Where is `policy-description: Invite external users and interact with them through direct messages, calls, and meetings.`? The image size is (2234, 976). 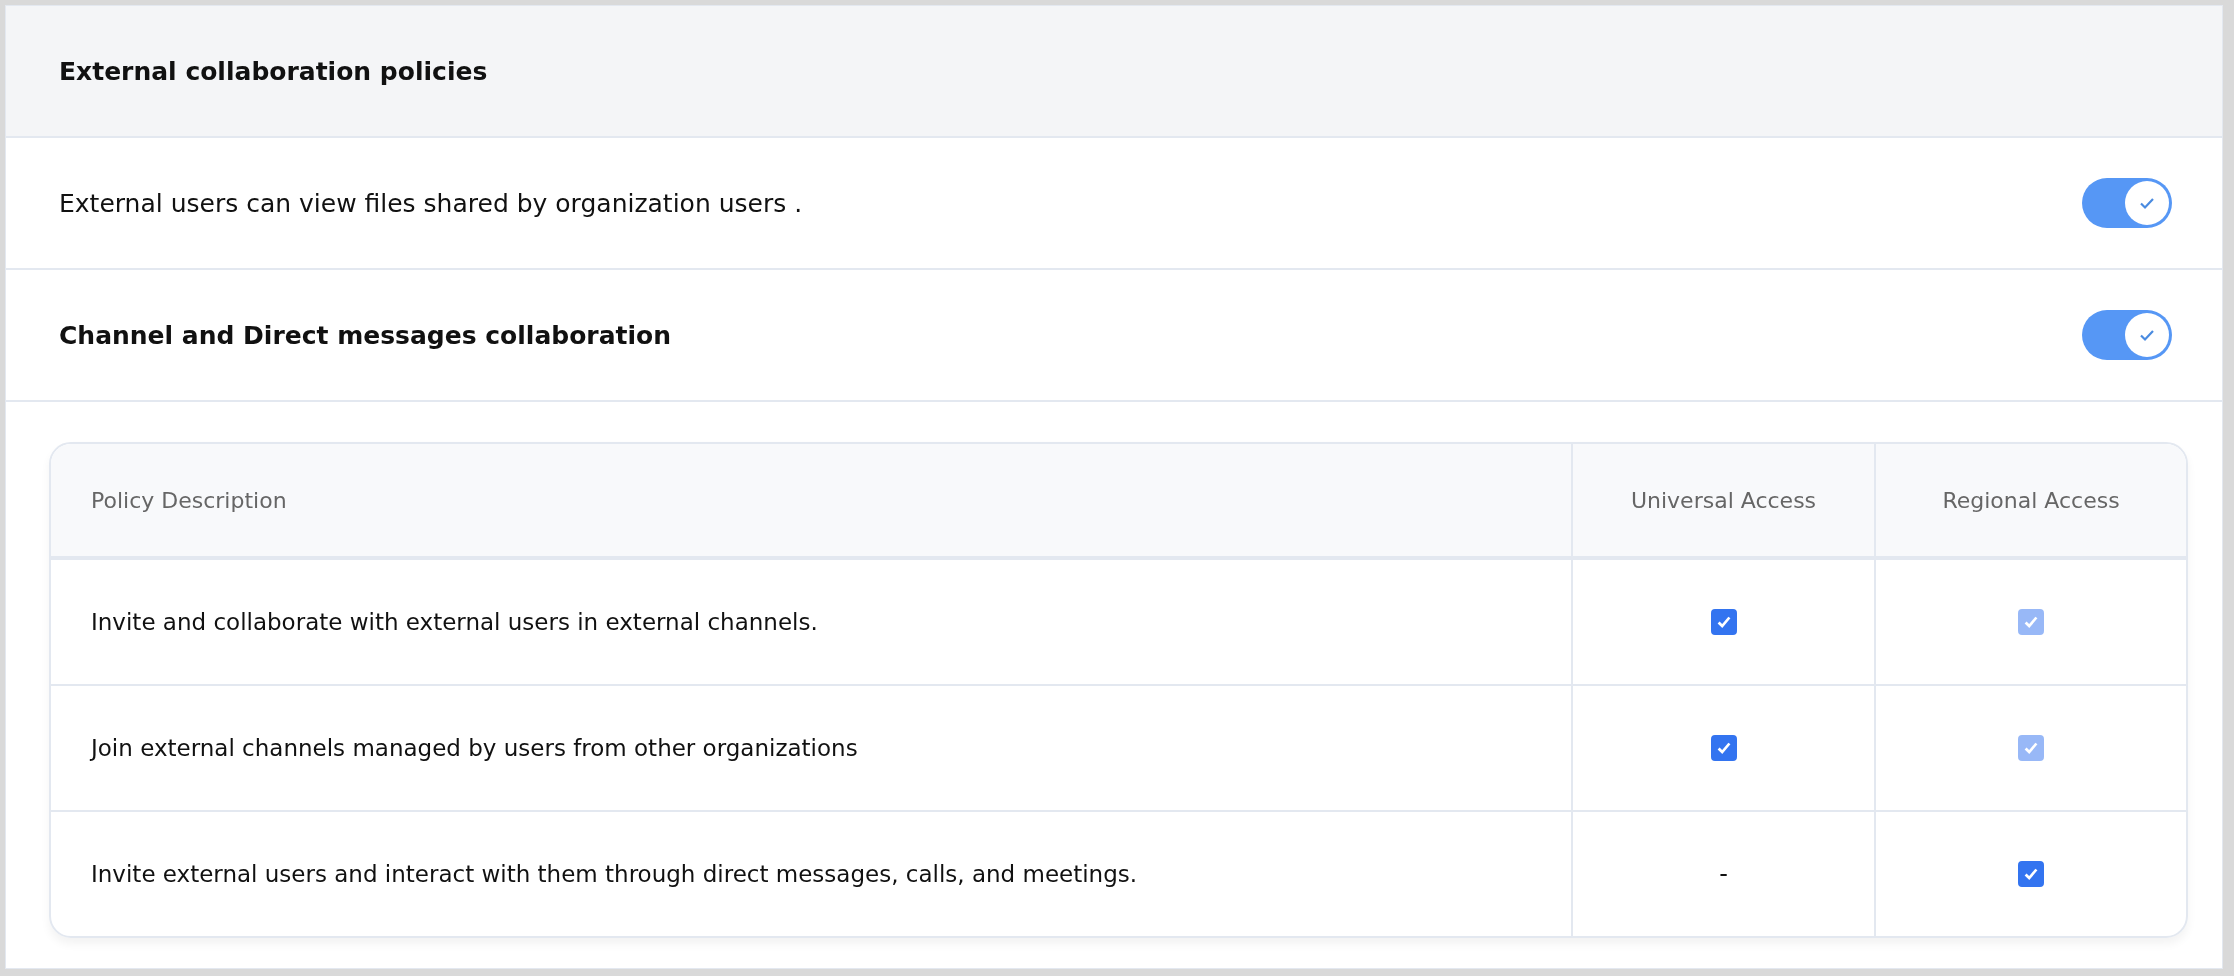 policy-description: Invite external users and interact with them through direct messages, calls, and meetings. is located at coordinates (614, 874).